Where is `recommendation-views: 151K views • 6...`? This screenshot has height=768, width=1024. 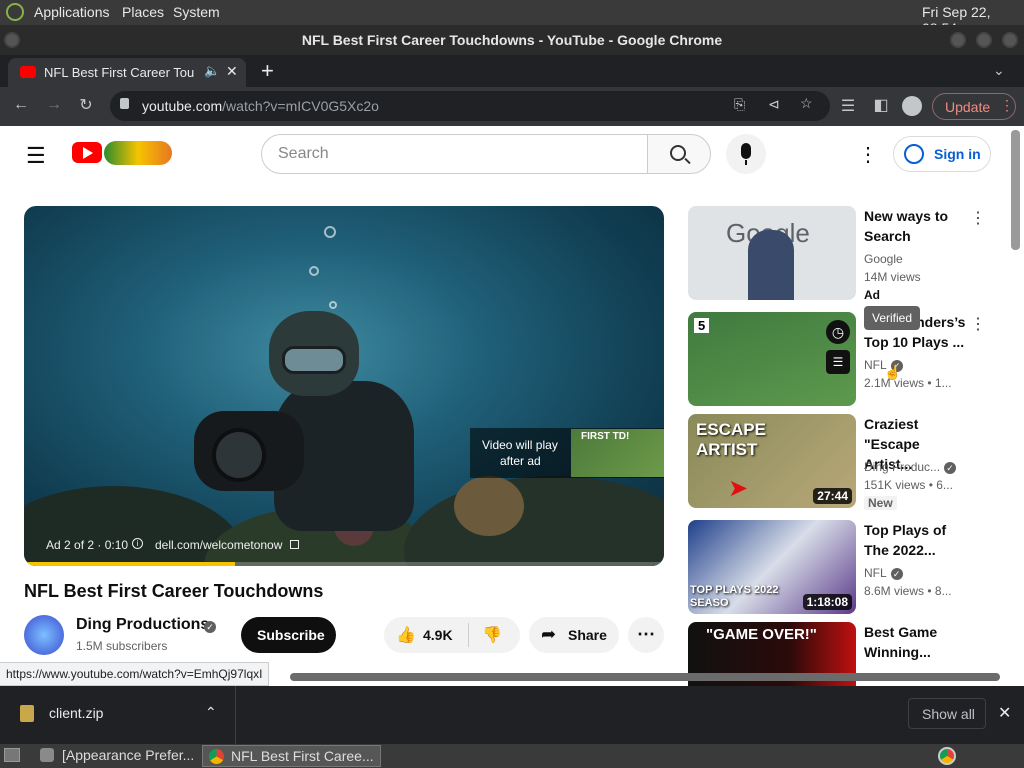 recommendation-views: 151K views • 6... is located at coordinates (908, 485).